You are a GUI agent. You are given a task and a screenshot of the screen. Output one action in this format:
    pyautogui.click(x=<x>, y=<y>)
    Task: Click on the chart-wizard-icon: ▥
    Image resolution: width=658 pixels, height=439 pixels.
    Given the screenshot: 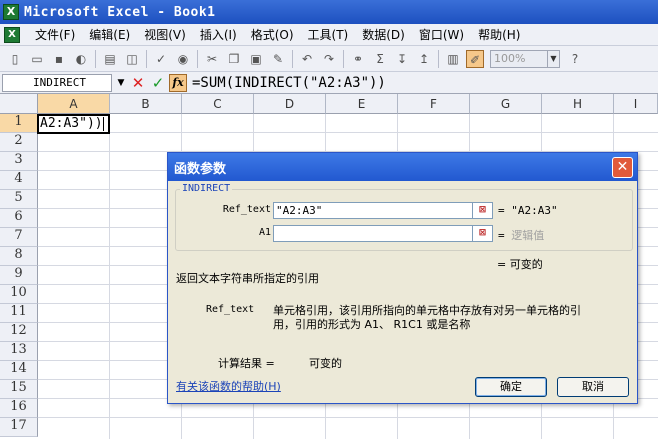 What is the action you would take?
    pyautogui.click(x=453, y=59)
    